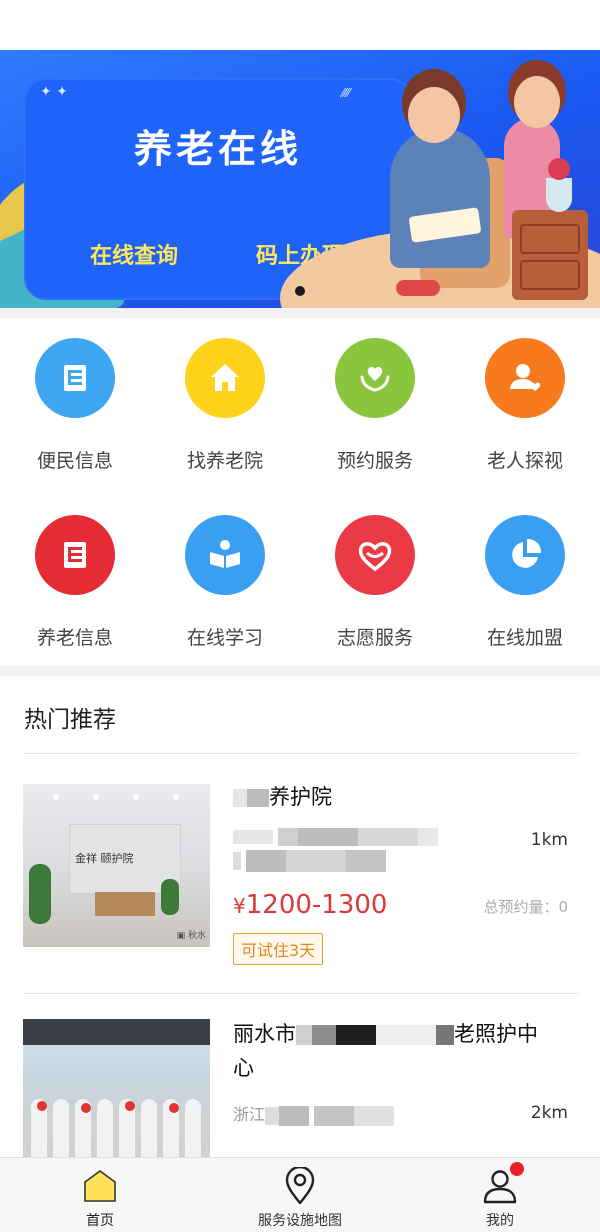 The image size is (600, 1232). What do you see at coordinates (74, 638) in the screenshot?
I see `service-label: 养老信息` at bounding box center [74, 638].